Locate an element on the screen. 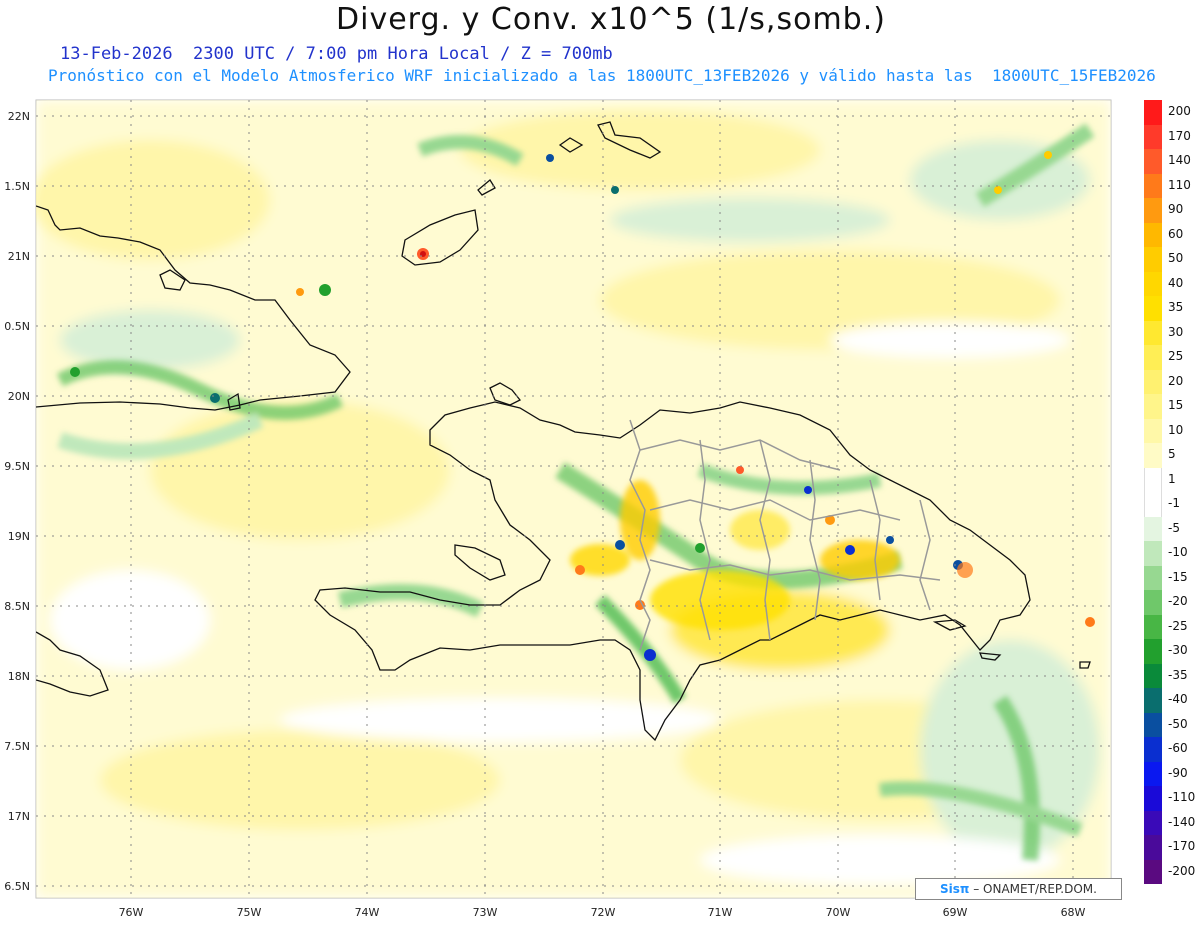 The width and height of the screenshot is (1200, 927). legend-label: -10 is located at coordinates (1178, 552).